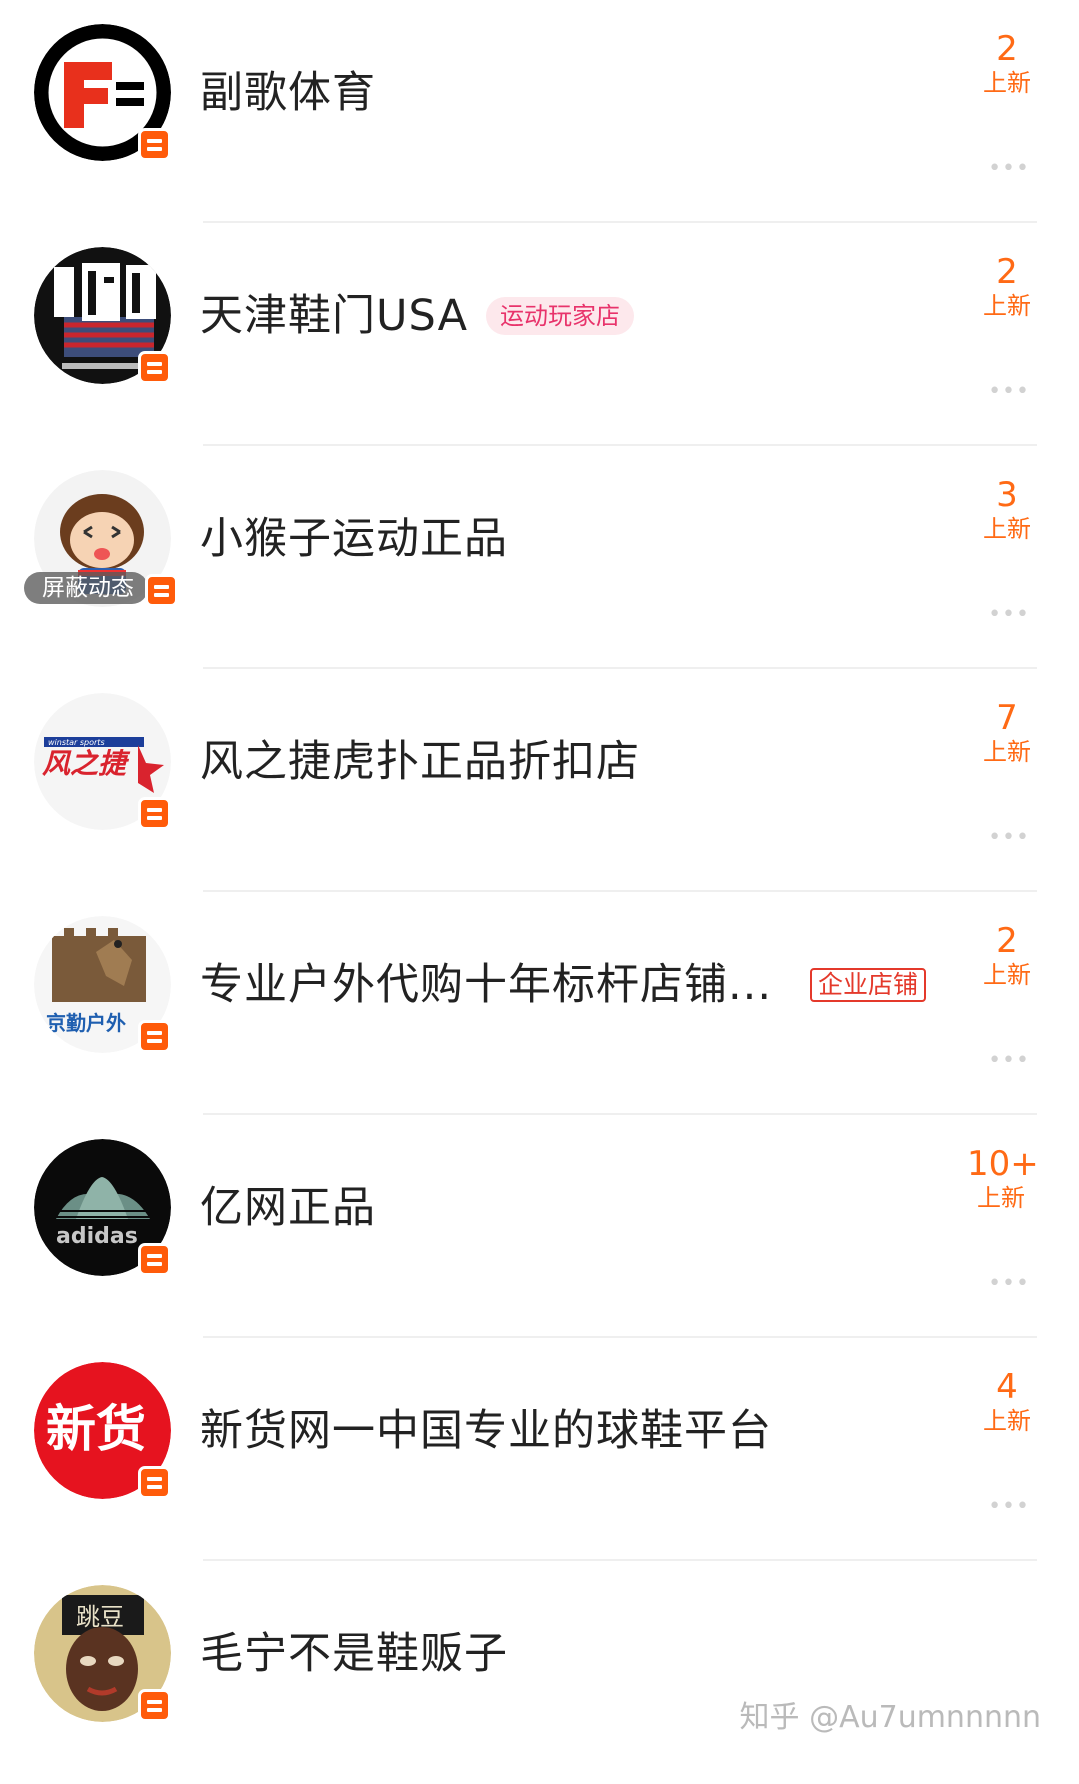 The height and width of the screenshot is (1784, 1079). What do you see at coordinates (86, 1023) in the screenshot?
I see `jingqin-label: 京勤户外` at bounding box center [86, 1023].